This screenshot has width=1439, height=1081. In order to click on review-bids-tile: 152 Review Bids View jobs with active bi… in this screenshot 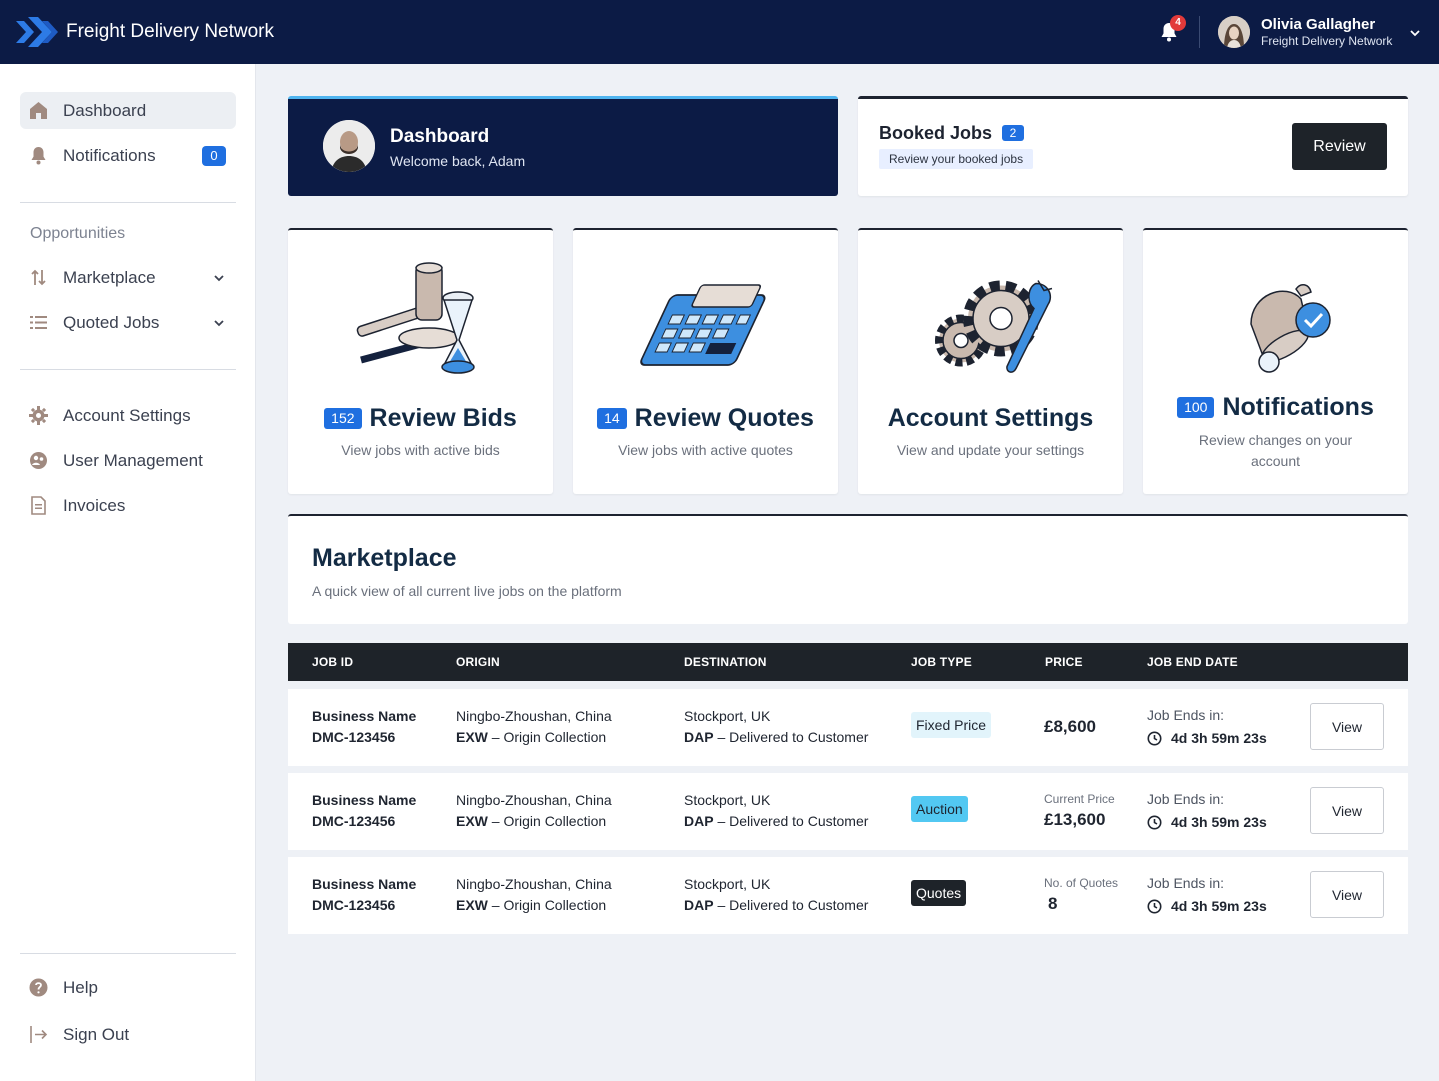, I will do `click(420, 361)`.